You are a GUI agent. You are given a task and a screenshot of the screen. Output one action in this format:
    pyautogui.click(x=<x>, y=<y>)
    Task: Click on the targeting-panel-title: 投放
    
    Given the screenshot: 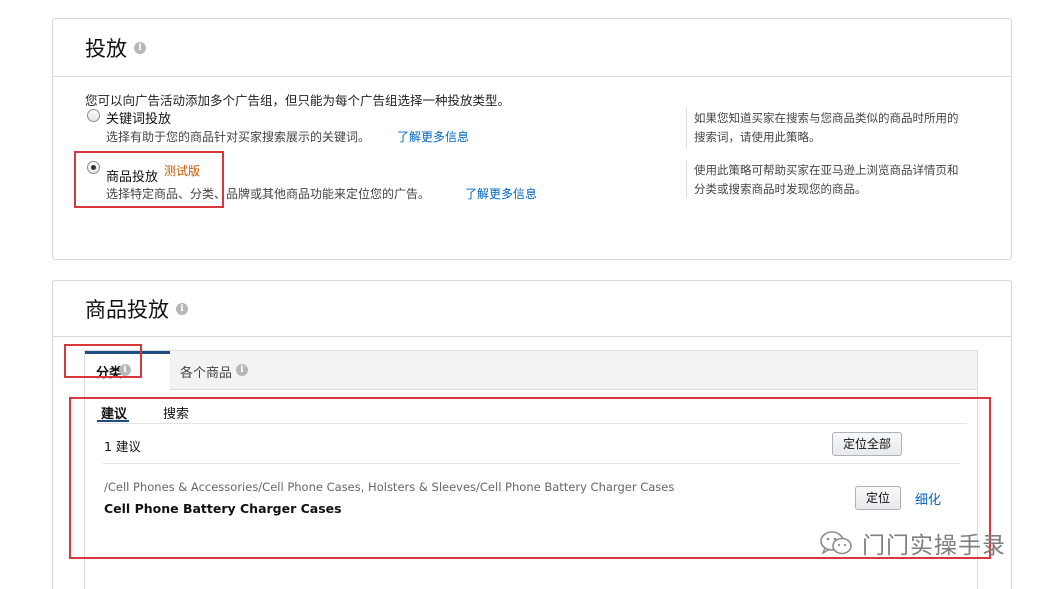 What is the action you would take?
    pyautogui.click(x=106, y=48)
    